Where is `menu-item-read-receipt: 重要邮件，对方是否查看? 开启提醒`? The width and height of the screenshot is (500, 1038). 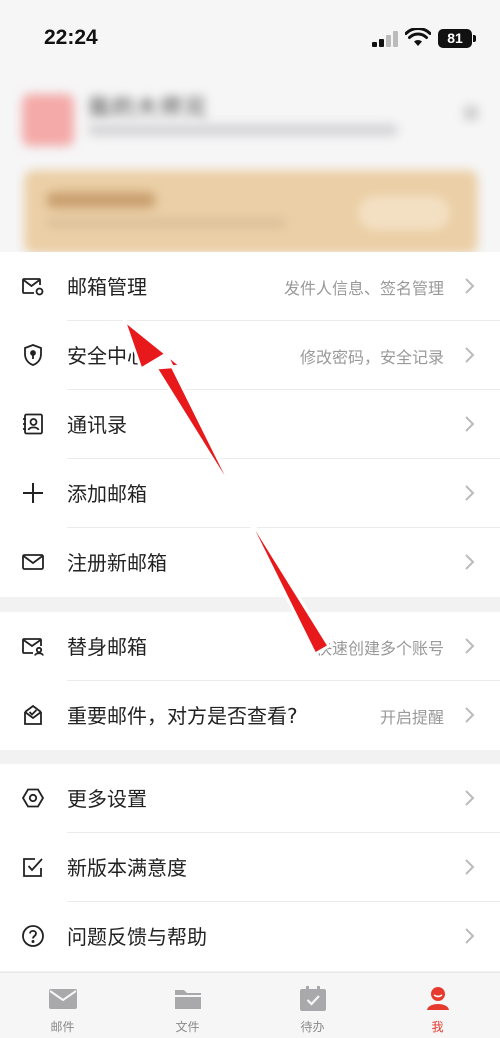
menu-item-read-receipt: 重要邮件，对方是否查看? 开启提醒 is located at coordinates (250, 715).